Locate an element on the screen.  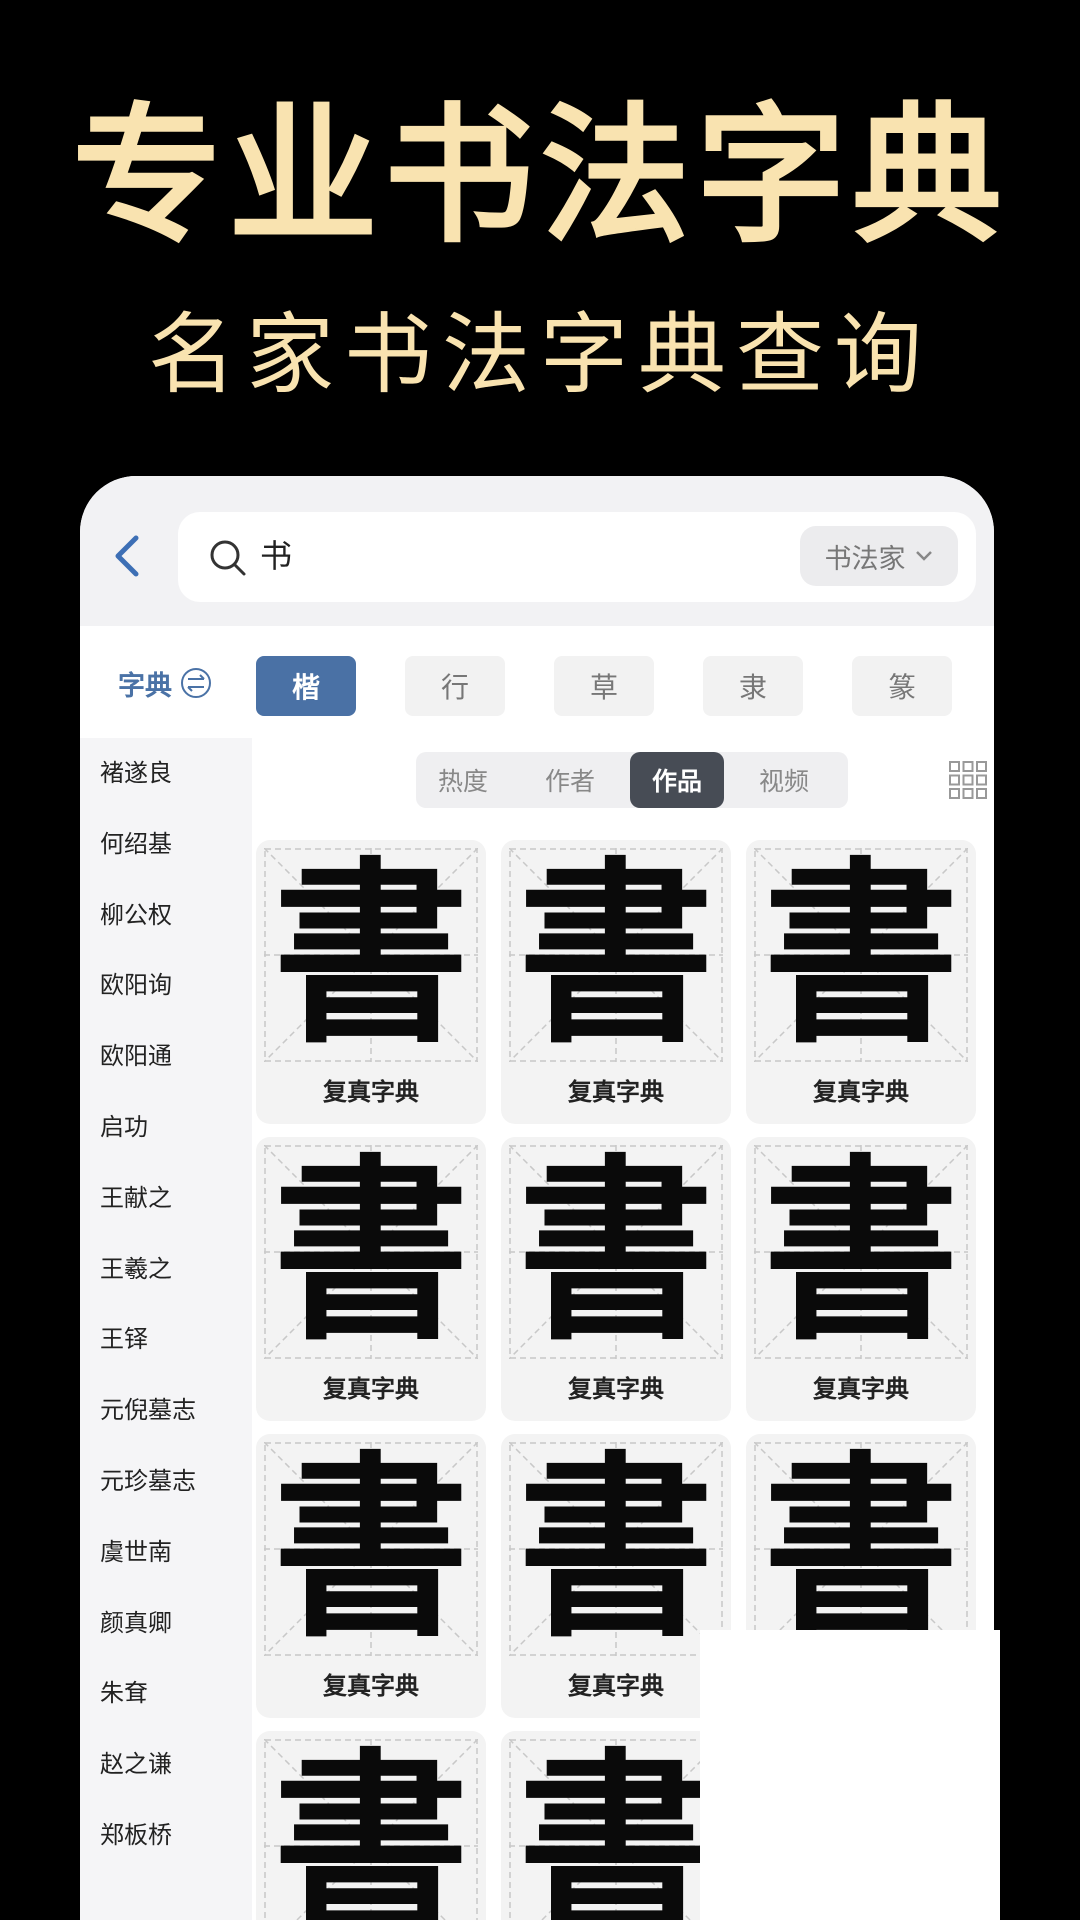
segment-tab-0: 热度 is located at coordinates (463, 780).